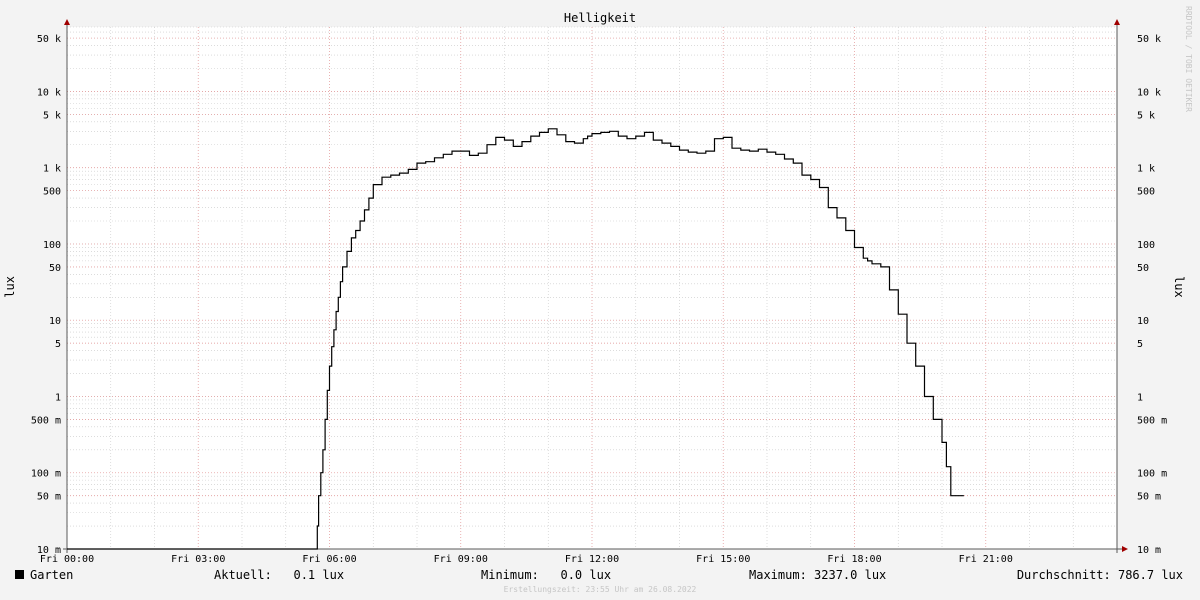  I want to click on y-tick-label-right: 500, so click(1146, 192).